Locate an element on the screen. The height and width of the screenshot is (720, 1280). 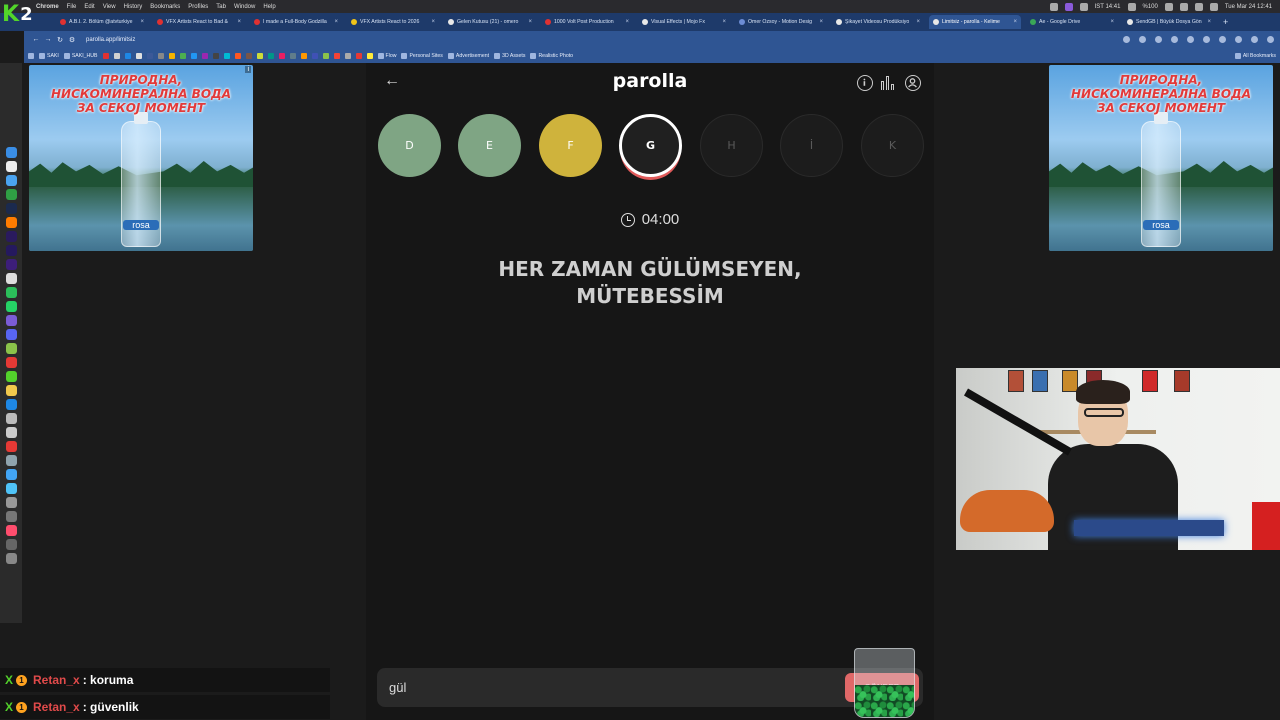
browser-tab: Visual Effects | Mojo Fx × is located at coordinates (684, 22).